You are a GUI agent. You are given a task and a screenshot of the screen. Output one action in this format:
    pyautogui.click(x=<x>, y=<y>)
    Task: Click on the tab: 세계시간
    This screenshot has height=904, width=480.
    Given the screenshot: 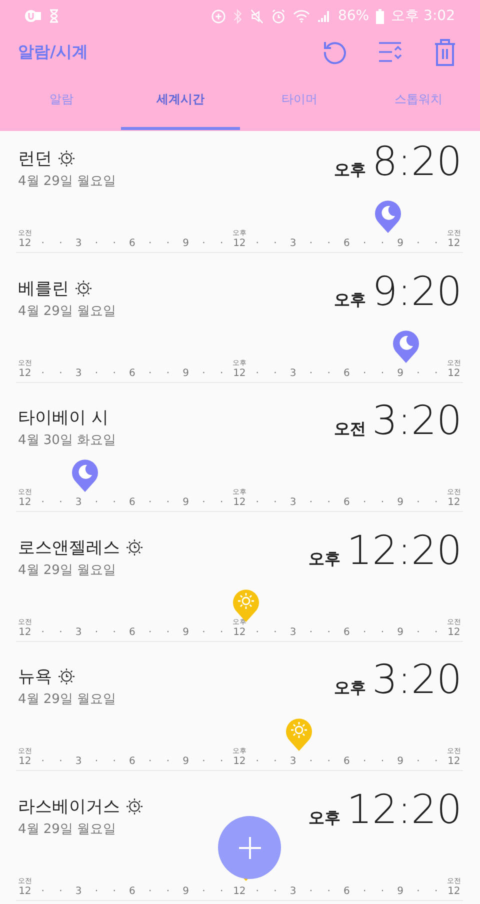 What is the action you would take?
    pyautogui.click(x=180, y=100)
    